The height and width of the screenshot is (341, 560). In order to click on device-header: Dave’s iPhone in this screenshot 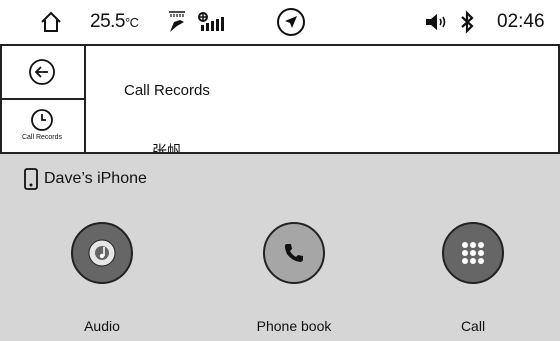, I will do `click(85, 179)`.